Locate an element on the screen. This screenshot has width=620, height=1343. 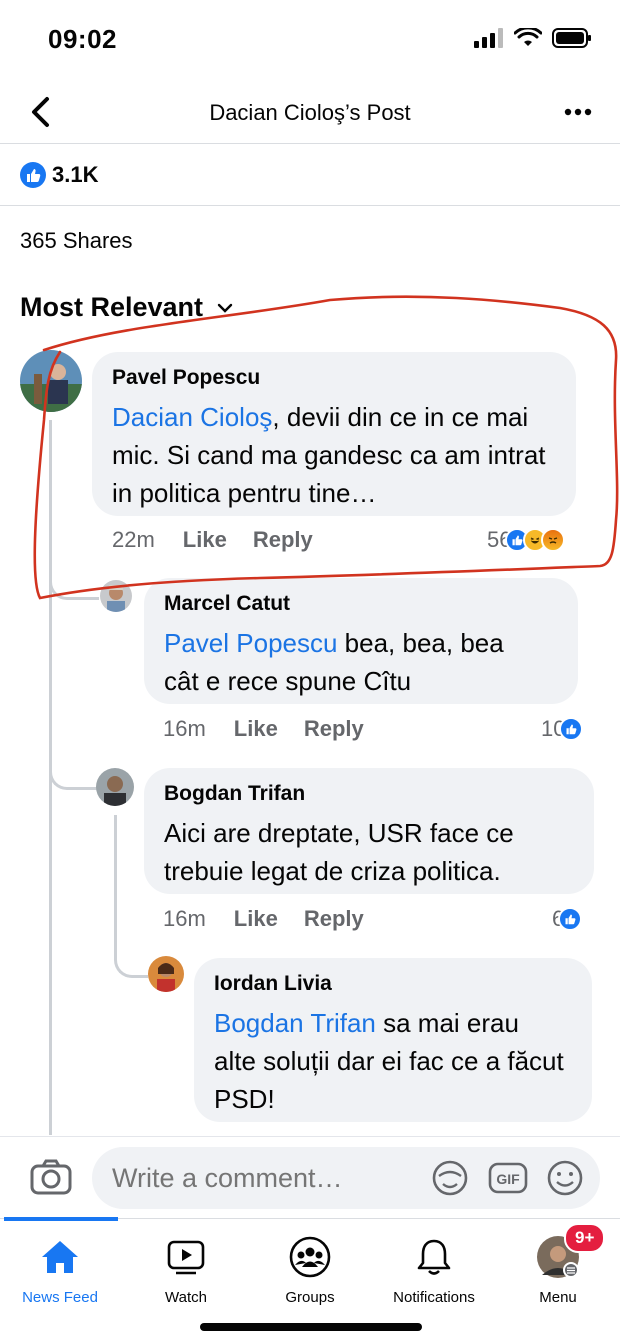
gif-icon: GIF is located at coordinates (508, 1178).